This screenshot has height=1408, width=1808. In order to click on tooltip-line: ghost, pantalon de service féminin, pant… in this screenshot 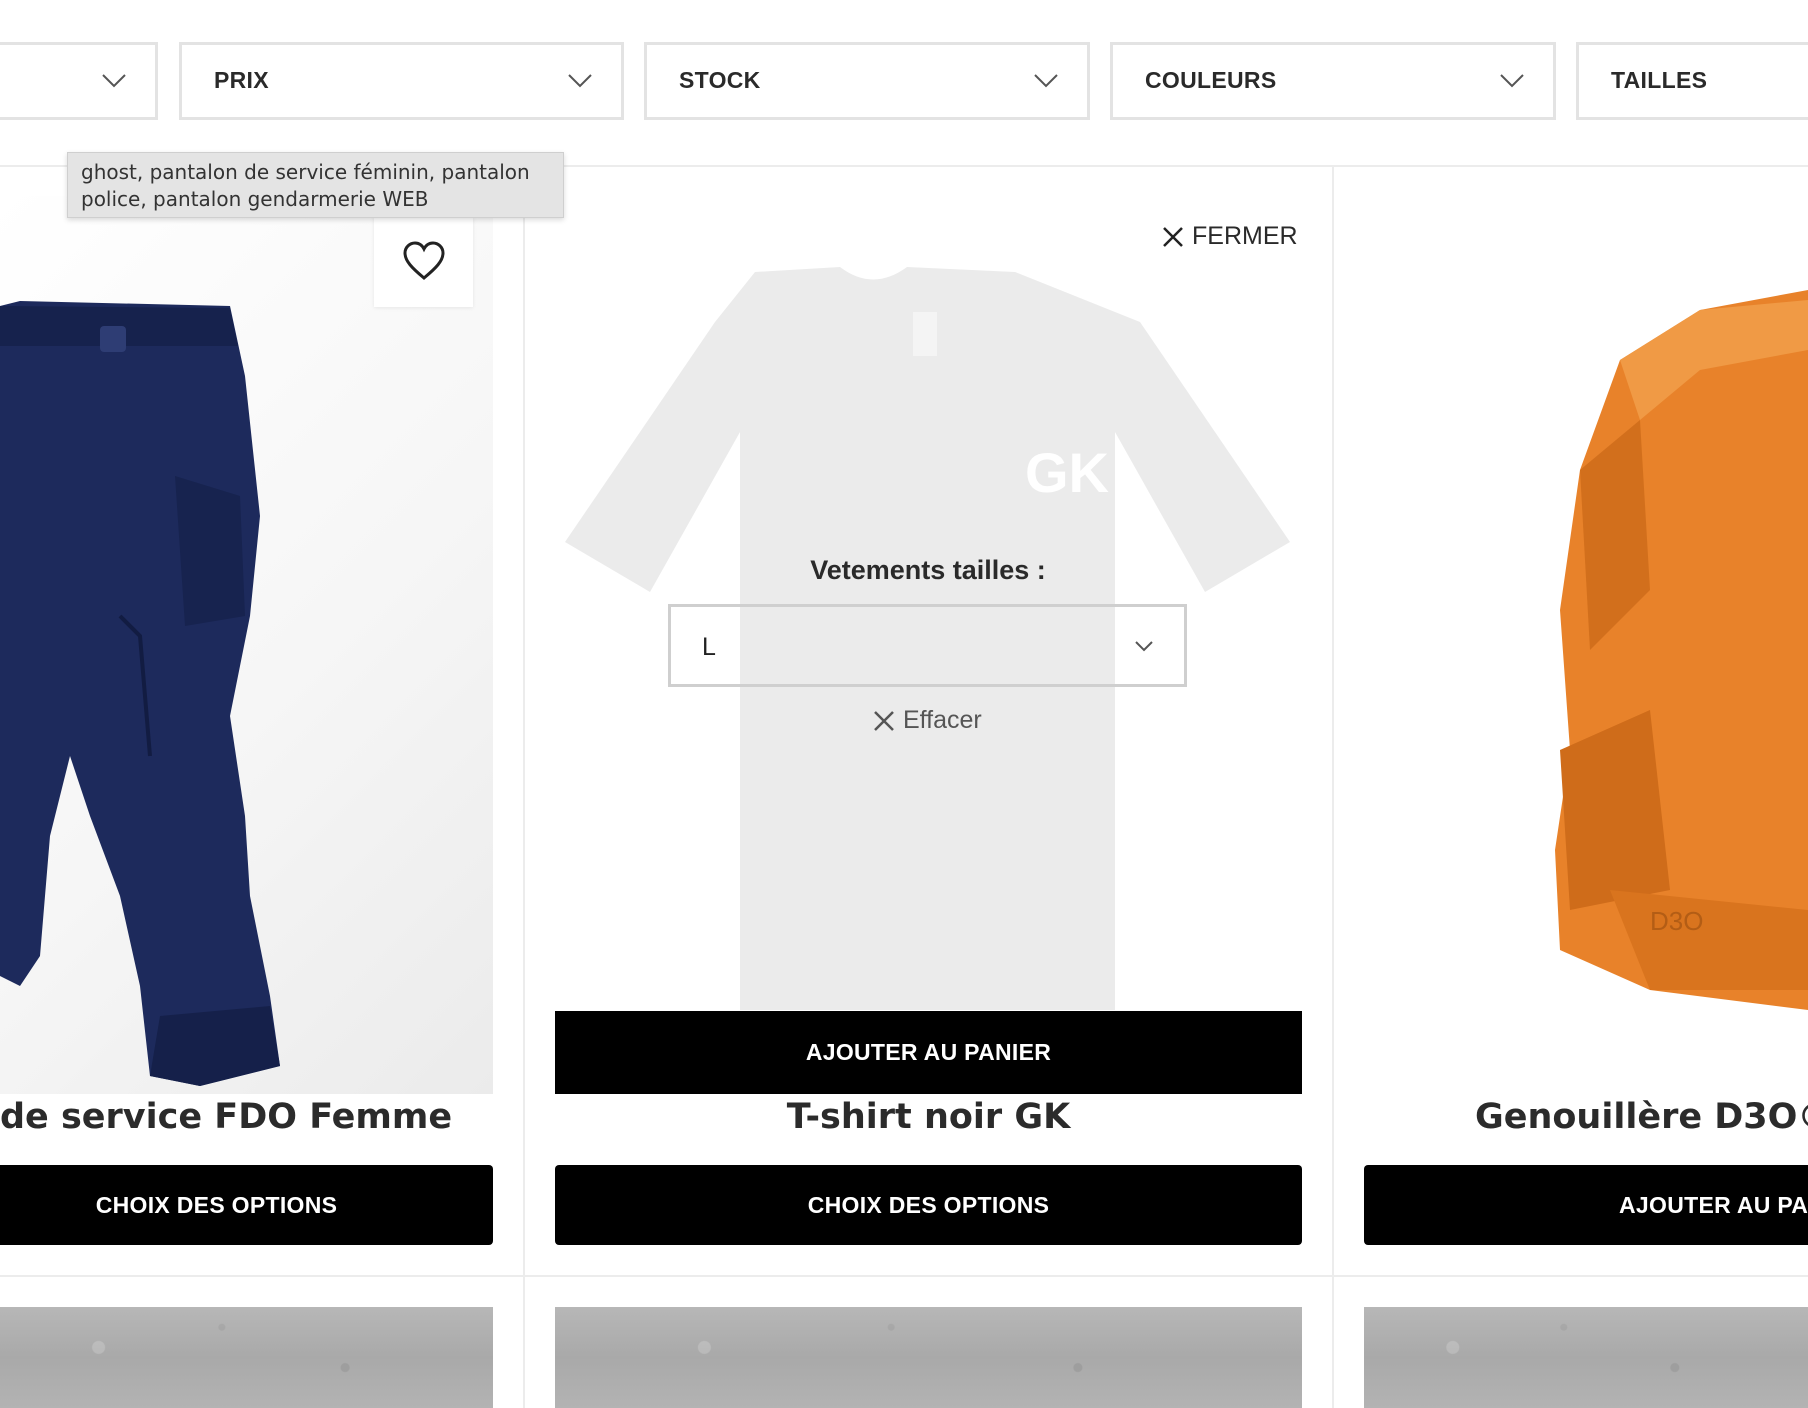, I will do `click(305, 172)`.